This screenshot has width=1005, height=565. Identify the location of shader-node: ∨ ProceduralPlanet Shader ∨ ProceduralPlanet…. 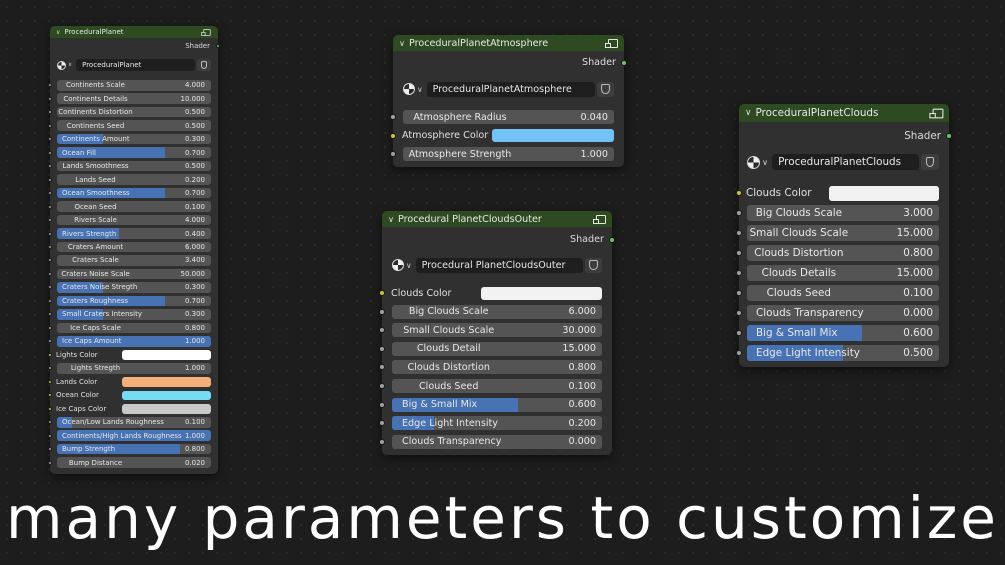
(134, 250).